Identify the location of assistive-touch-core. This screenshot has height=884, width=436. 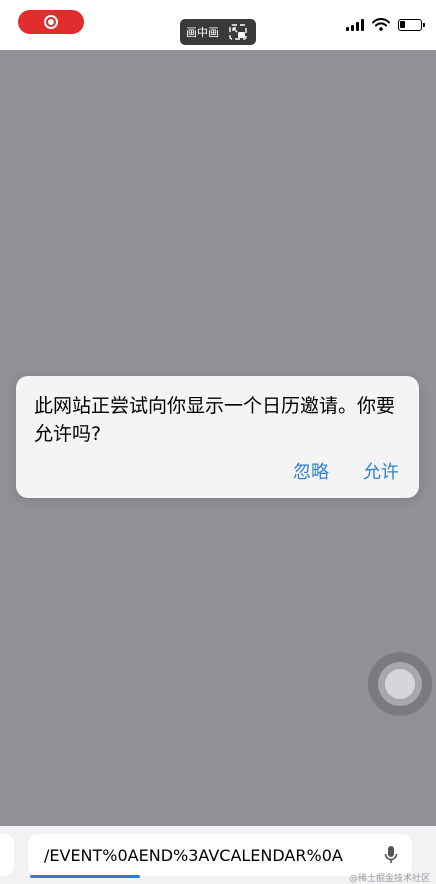
(400, 684).